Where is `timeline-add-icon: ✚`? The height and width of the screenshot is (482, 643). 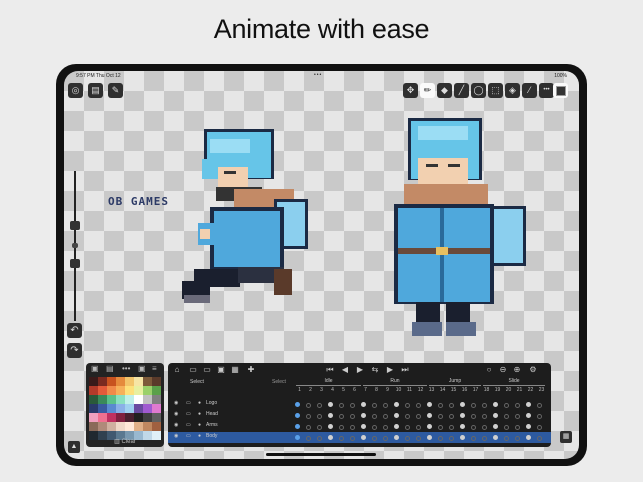
timeline-add-icon: ✚ is located at coordinates (251, 370).